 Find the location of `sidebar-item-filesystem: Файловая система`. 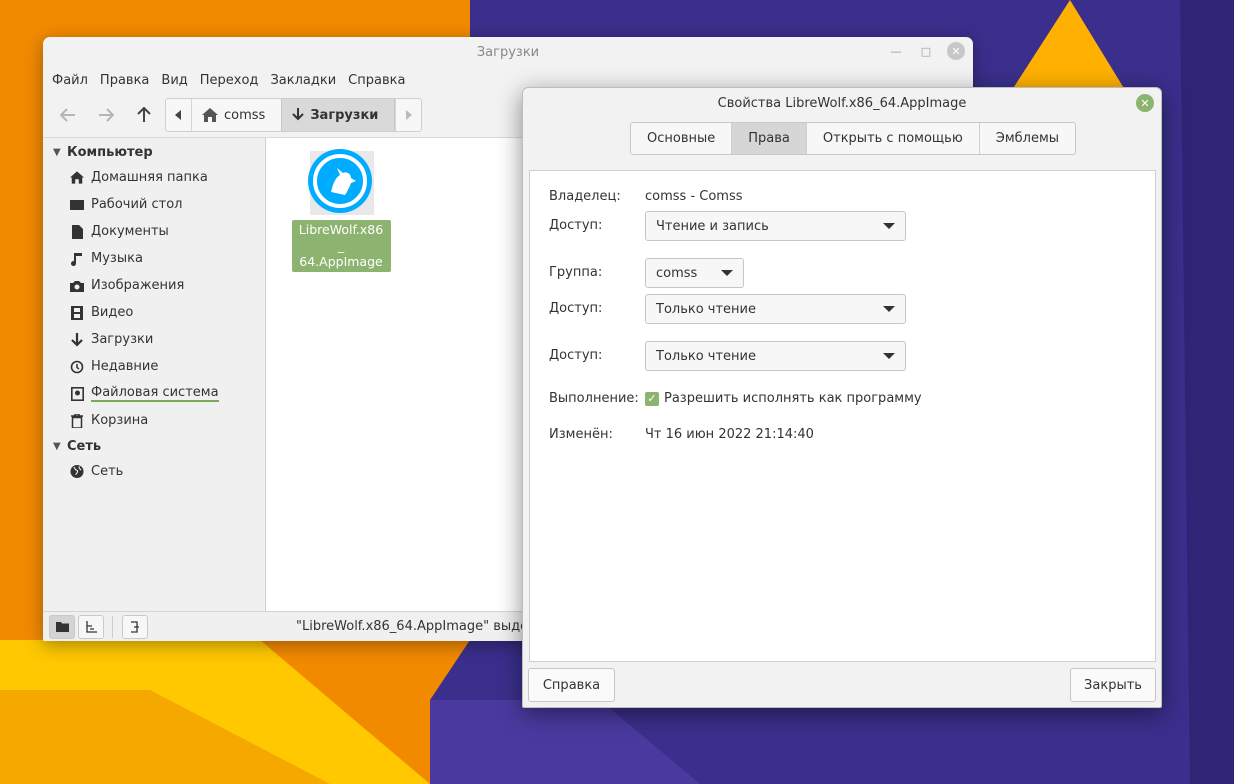

sidebar-item-filesystem: Файловая система is located at coordinates (154, 393).